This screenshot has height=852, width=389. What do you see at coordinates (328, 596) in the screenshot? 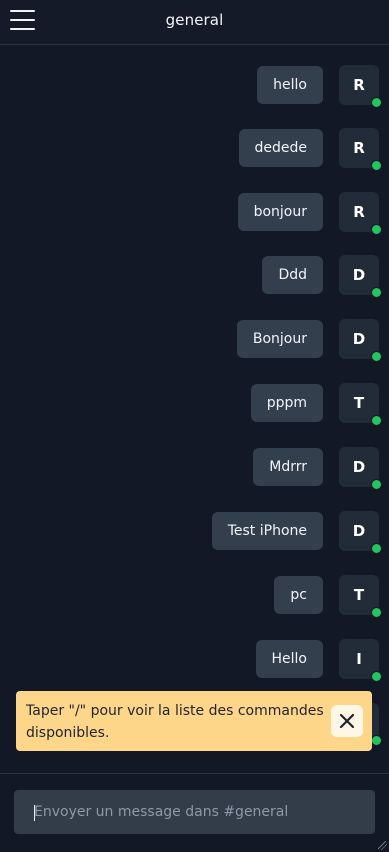
I see `message-row: pc T` at bounding box center [328, 596].